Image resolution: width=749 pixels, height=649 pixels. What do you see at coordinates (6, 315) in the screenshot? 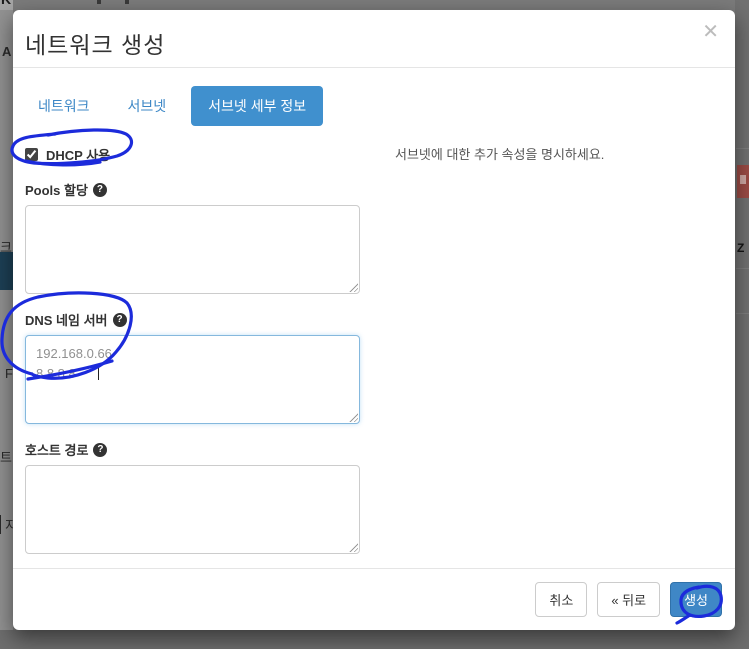
I see `dimmed-sidebar-strip` at bounding box center [6, 315].